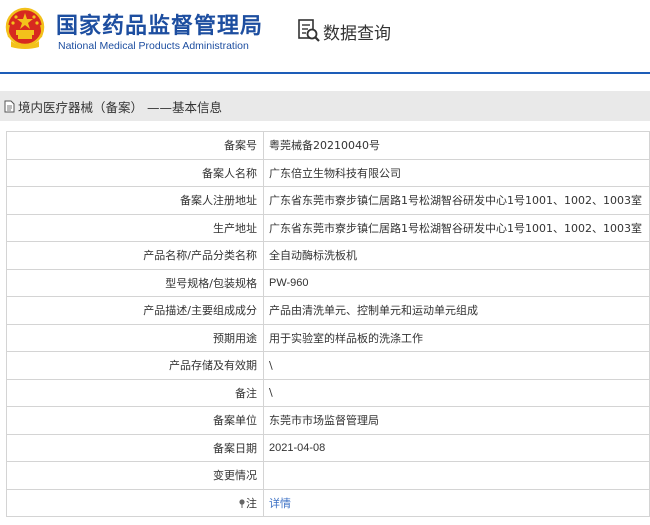 Image resolution: width=650 pixels, height=525 pixels. Describe the element at coordinates (135, 172) in the screenshot. I see `field-label: 备案人名称` at that location.